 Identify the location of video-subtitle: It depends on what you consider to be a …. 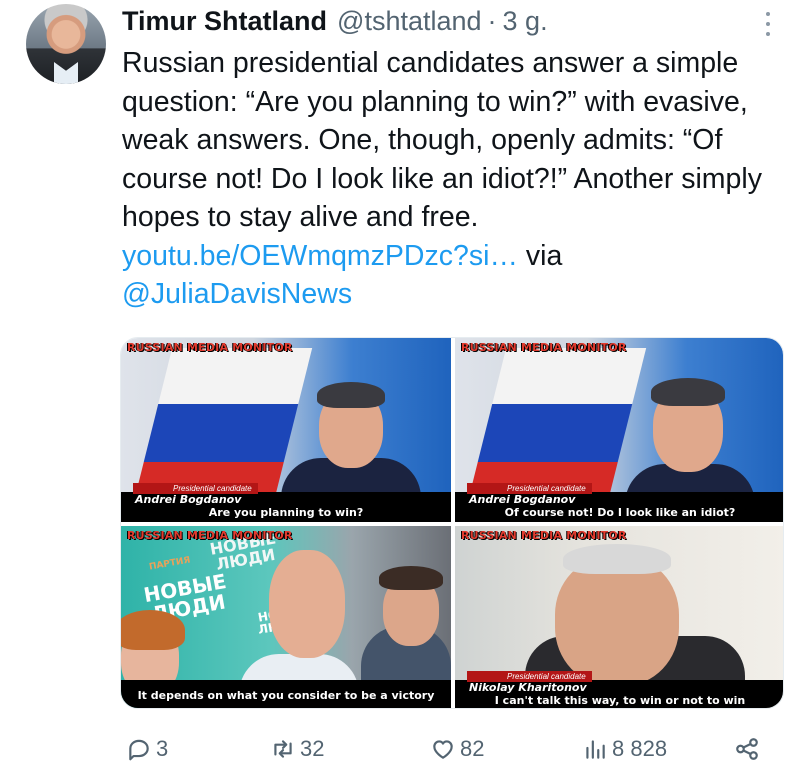
(286, 695).